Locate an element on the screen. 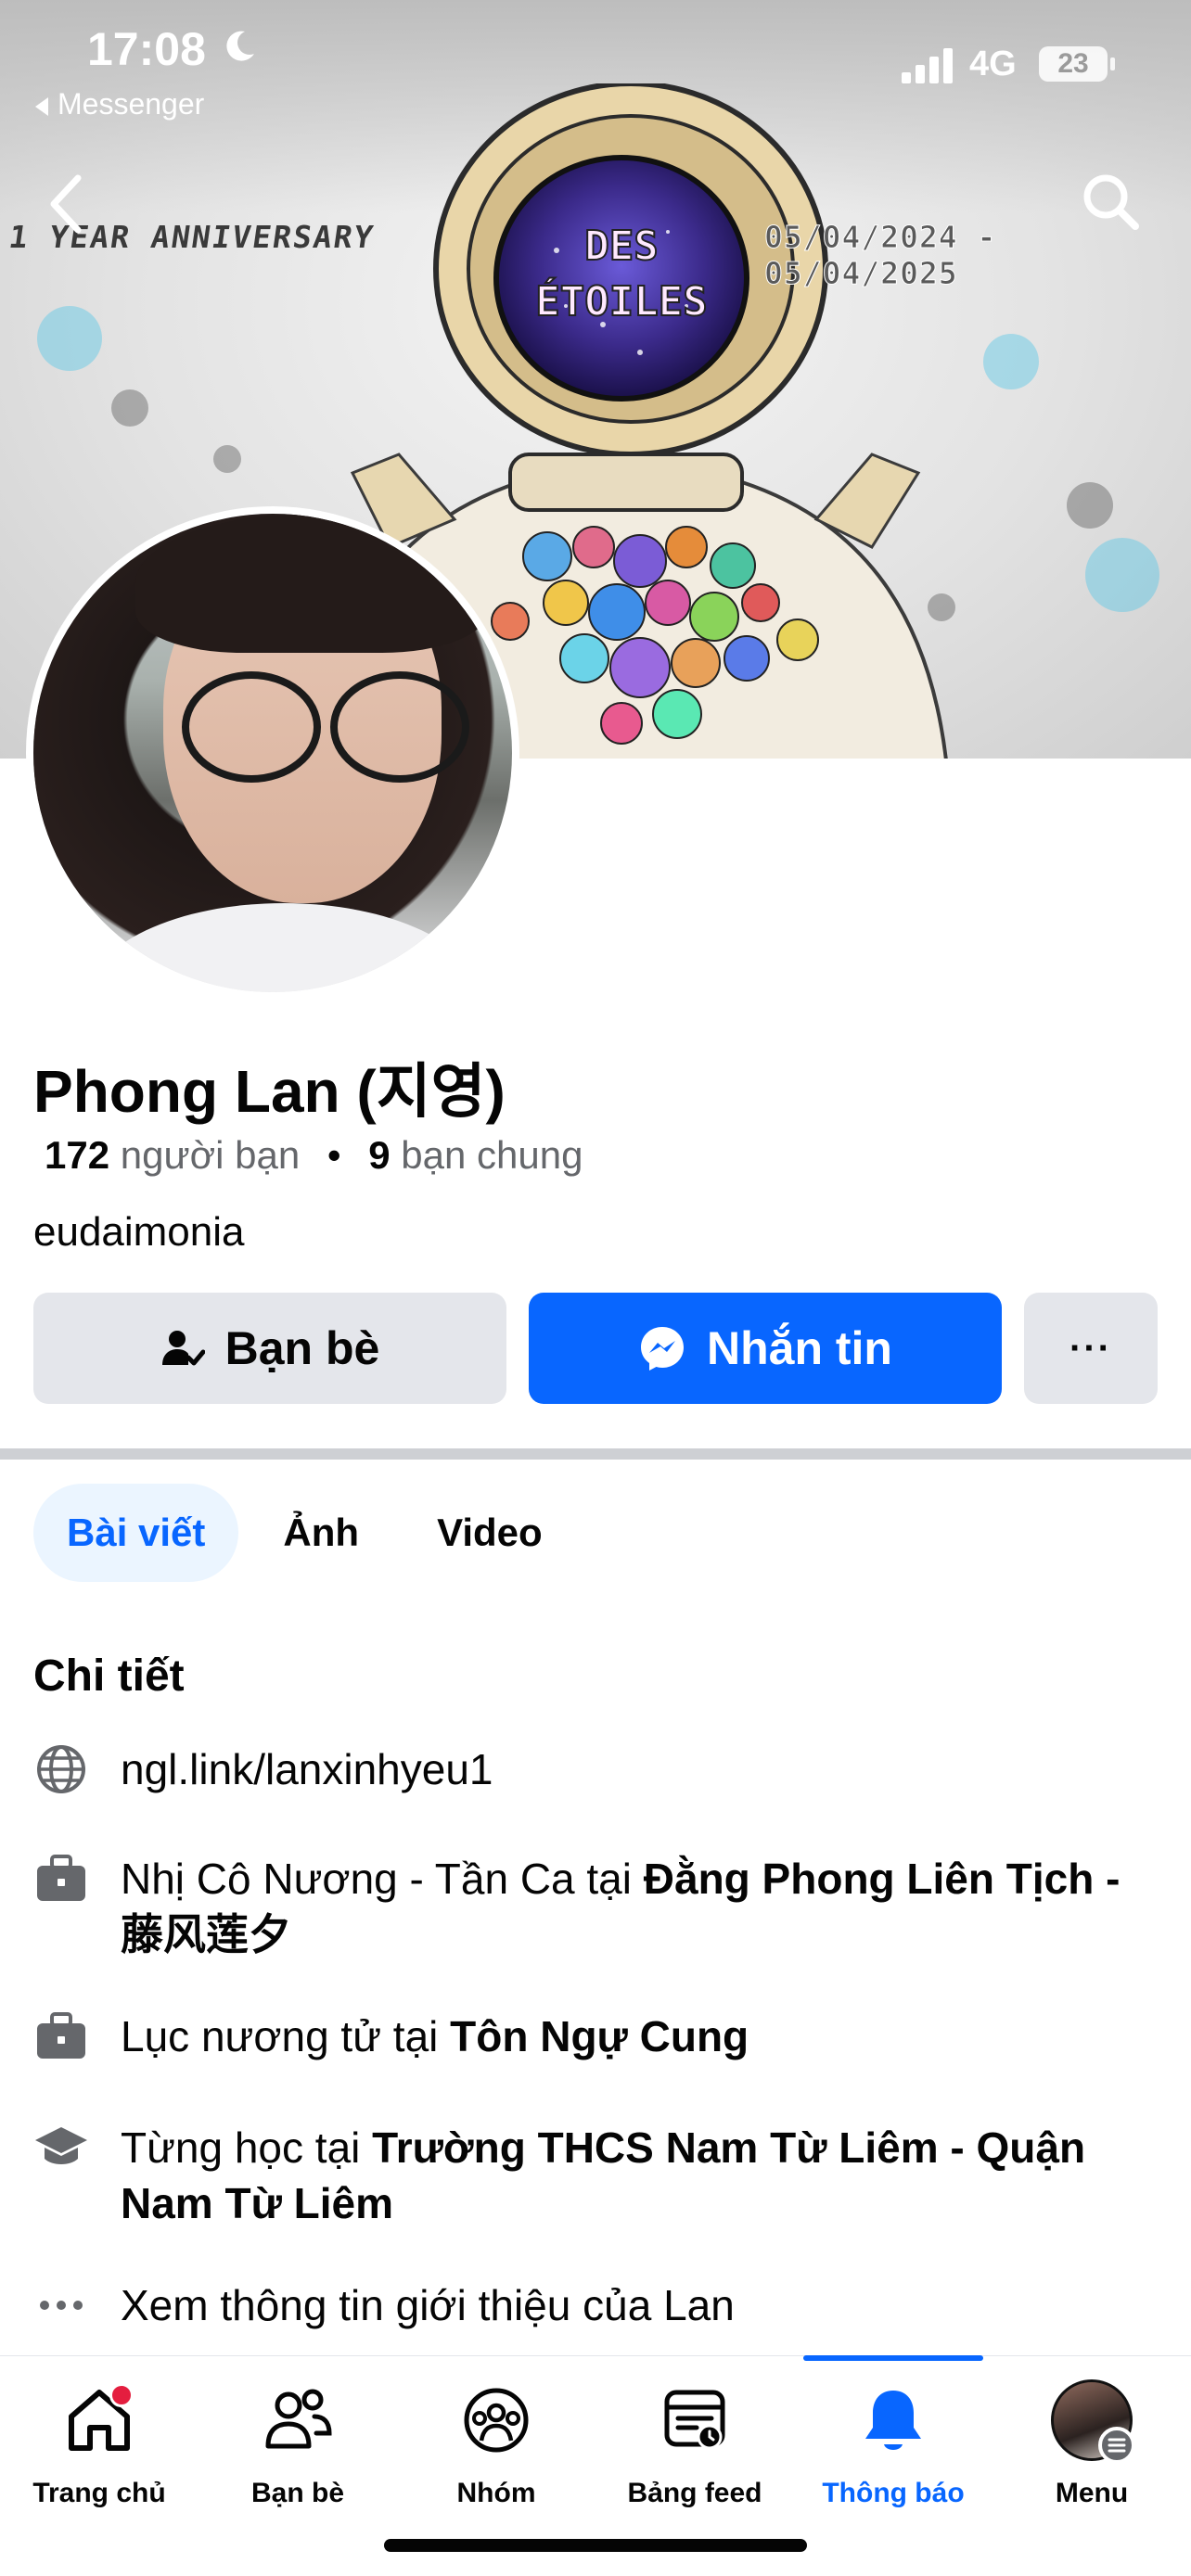 This screenshot has height=2576, width=1191. nav-groups: Nhóm is located at coordinates (497, 2441).